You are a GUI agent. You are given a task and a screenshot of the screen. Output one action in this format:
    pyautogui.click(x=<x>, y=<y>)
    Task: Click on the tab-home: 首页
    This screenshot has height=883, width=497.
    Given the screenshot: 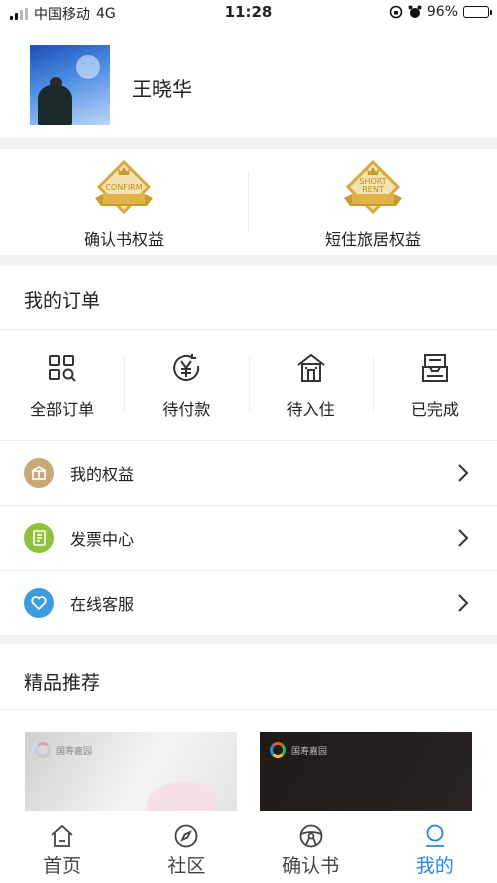 What is the action you would take?
    pyautogui.click(x=62, y=847)
    